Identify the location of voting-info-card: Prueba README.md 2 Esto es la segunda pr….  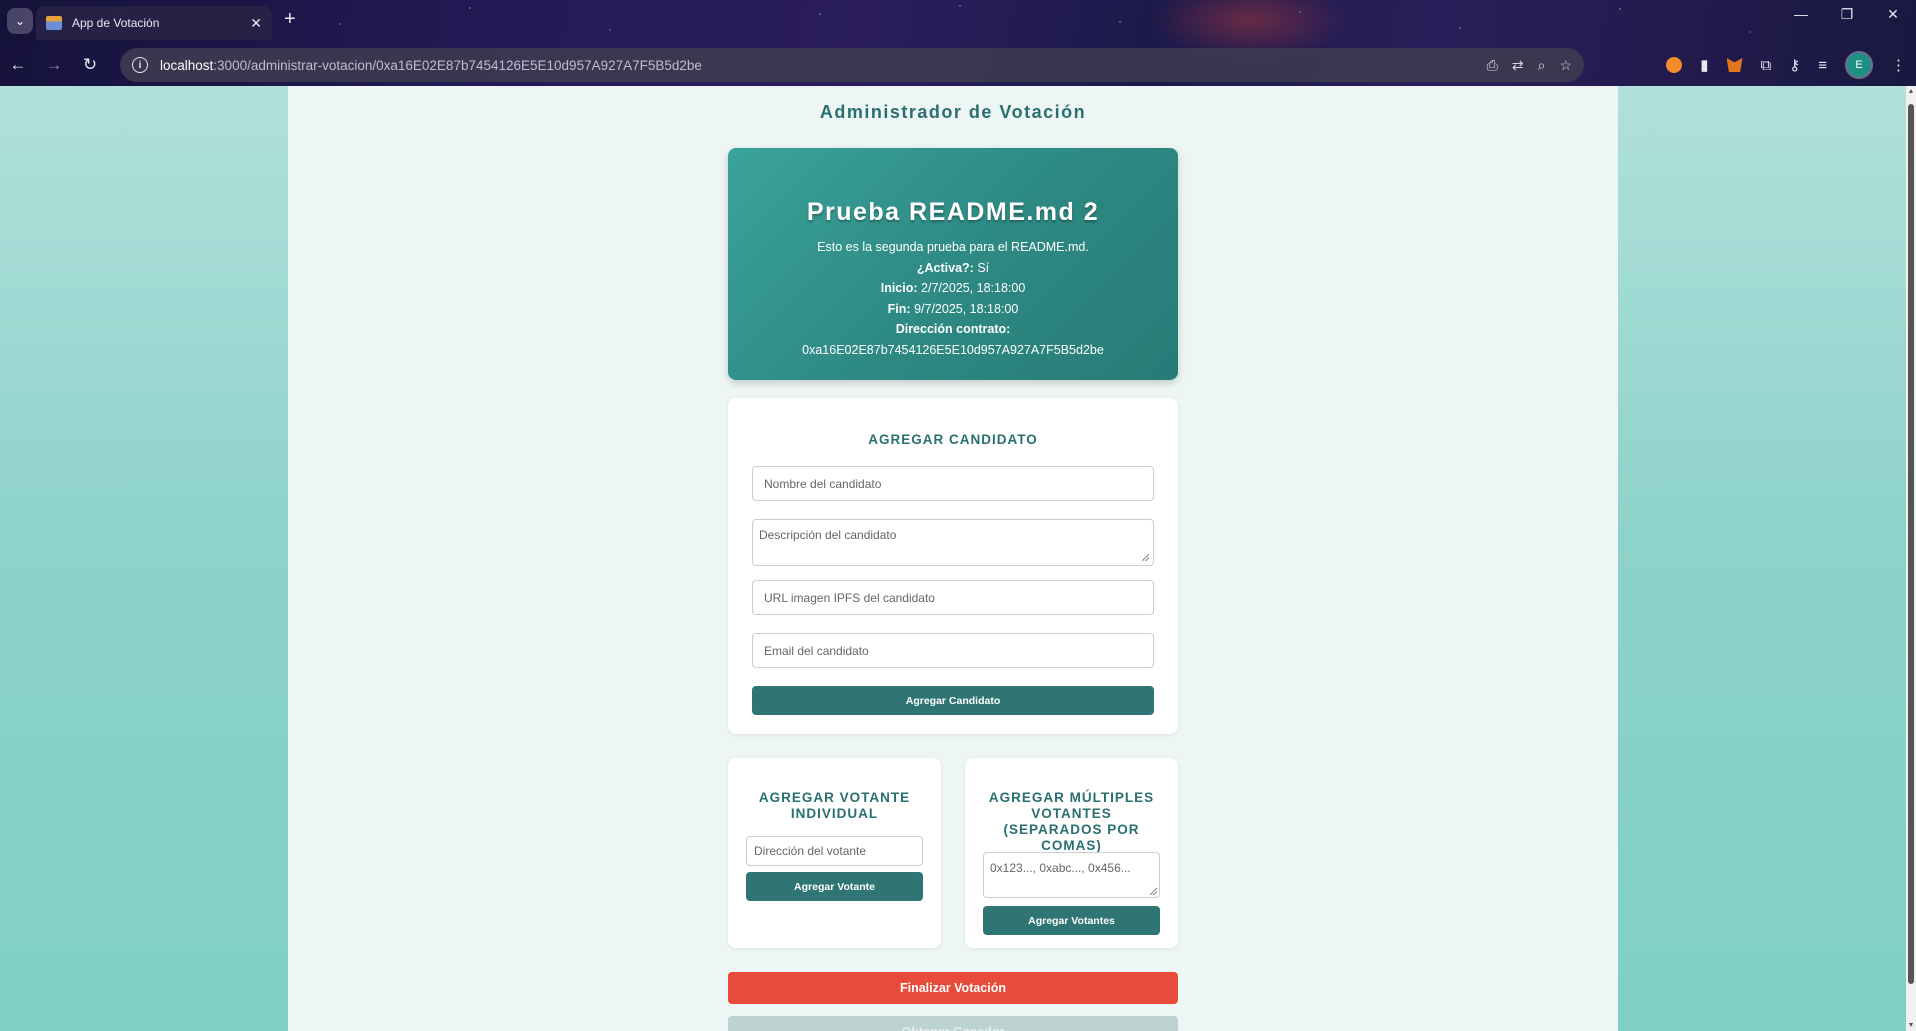
(953, 264).